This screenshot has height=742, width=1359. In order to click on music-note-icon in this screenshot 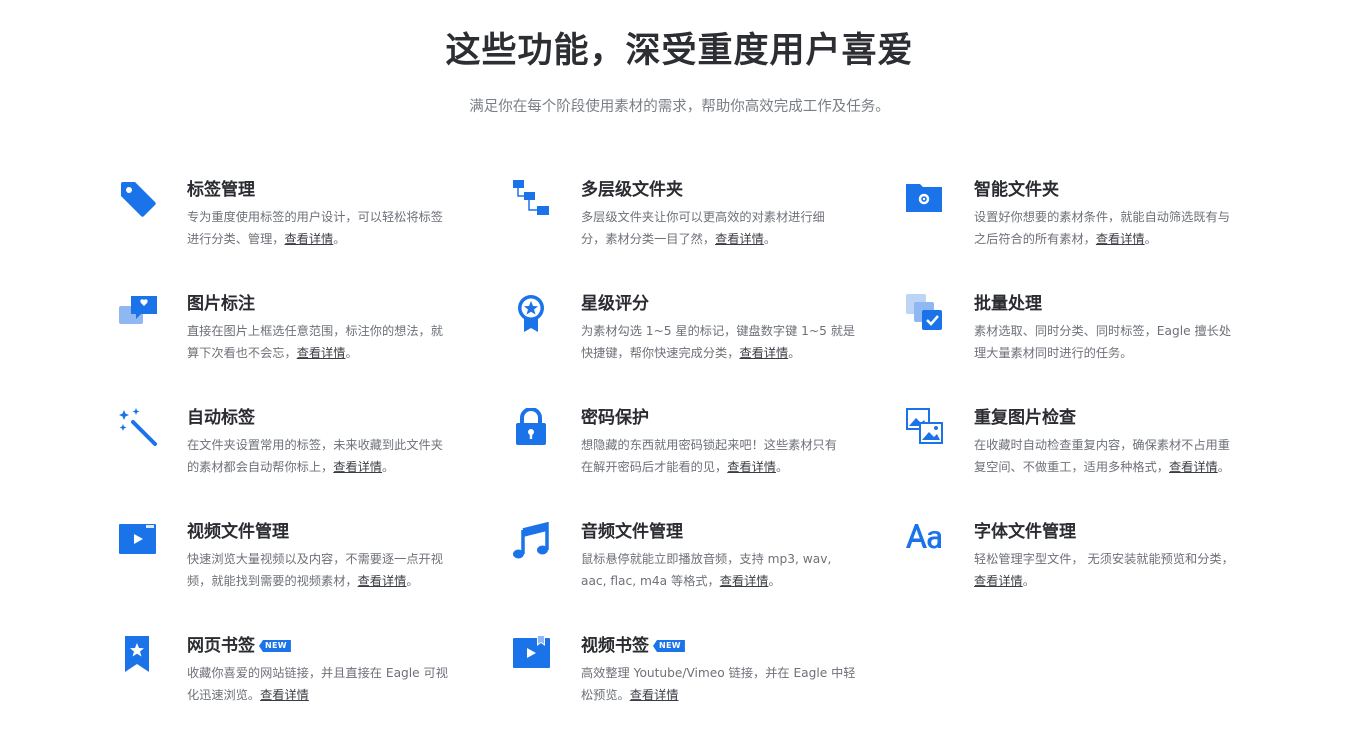, I will do `click(533, 542)`.